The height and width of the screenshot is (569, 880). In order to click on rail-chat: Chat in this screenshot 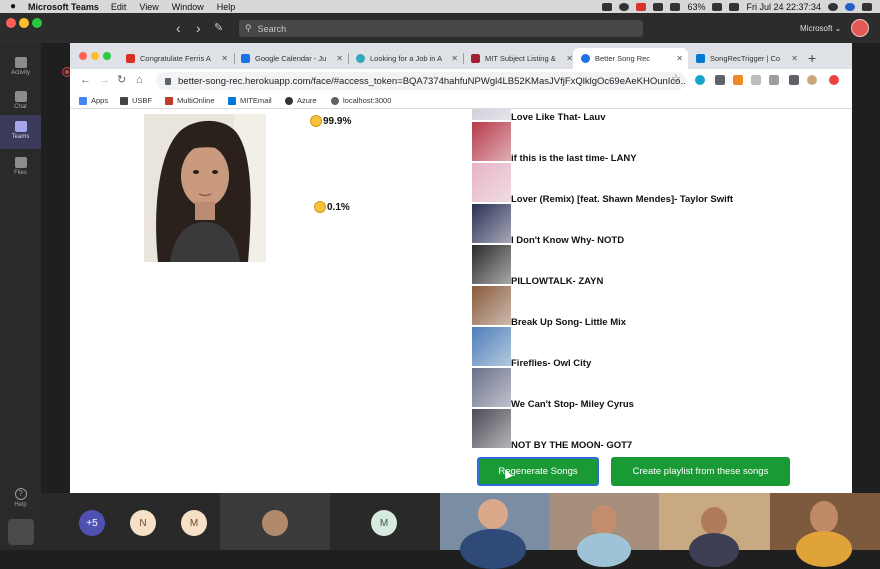, I will do `click(20, 102)`.